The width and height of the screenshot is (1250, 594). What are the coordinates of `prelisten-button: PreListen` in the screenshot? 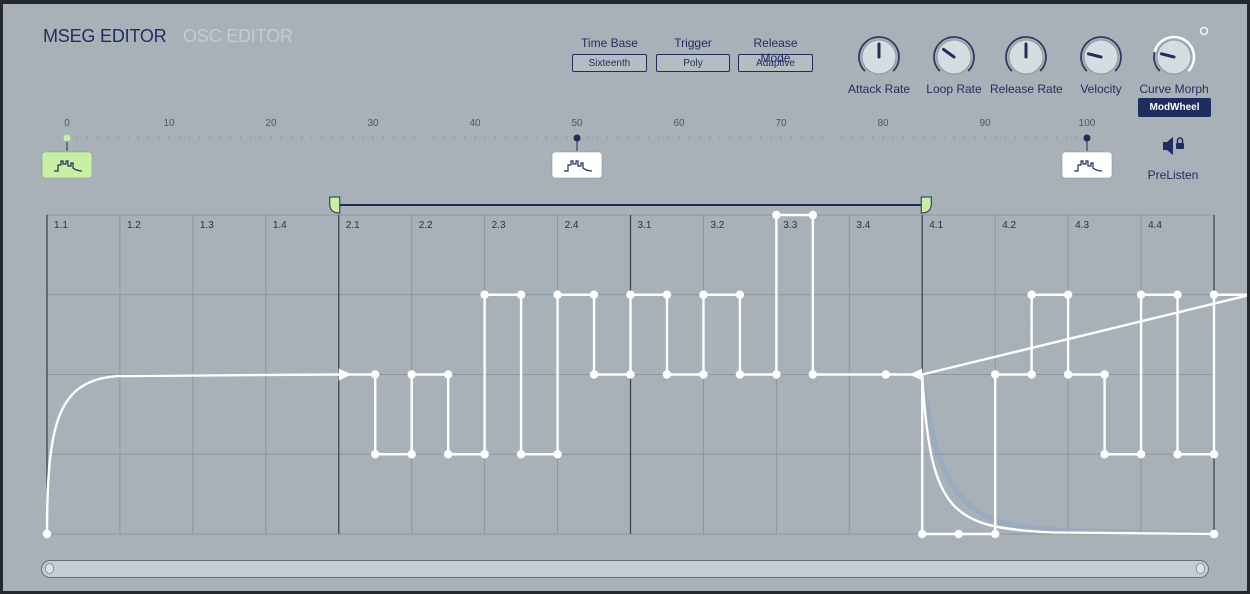 It's located at (1173, 158).